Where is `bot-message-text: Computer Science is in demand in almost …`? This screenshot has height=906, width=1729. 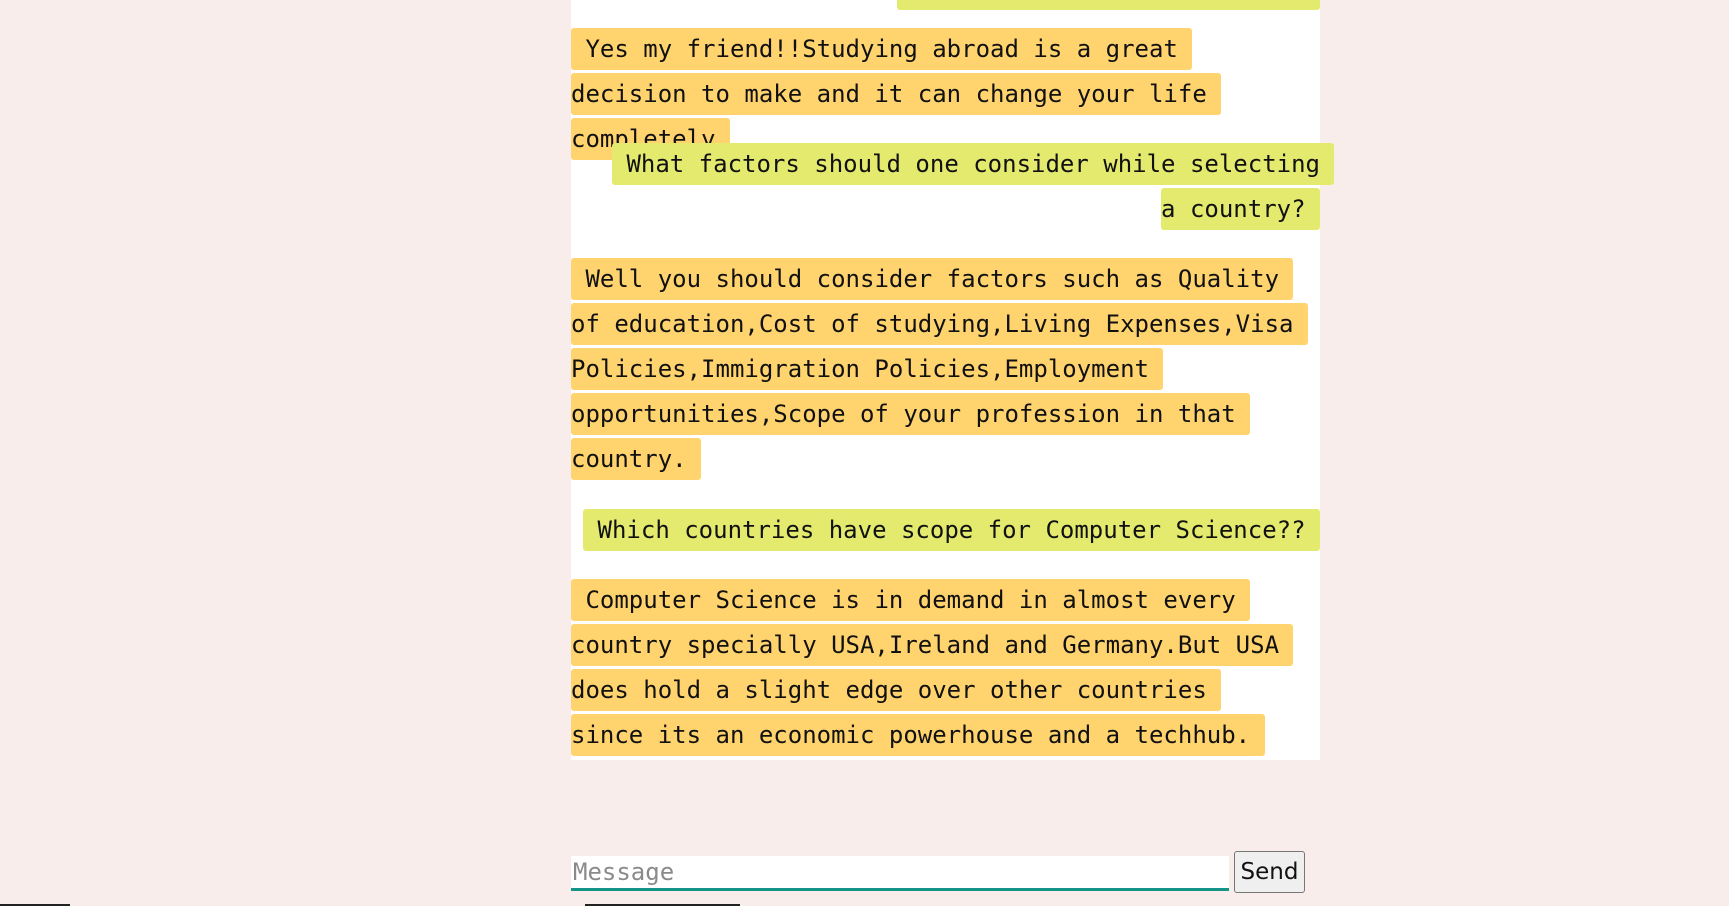
bot-message-text: Computer Science is in demand in almost … is located at coordinates (932, 667).